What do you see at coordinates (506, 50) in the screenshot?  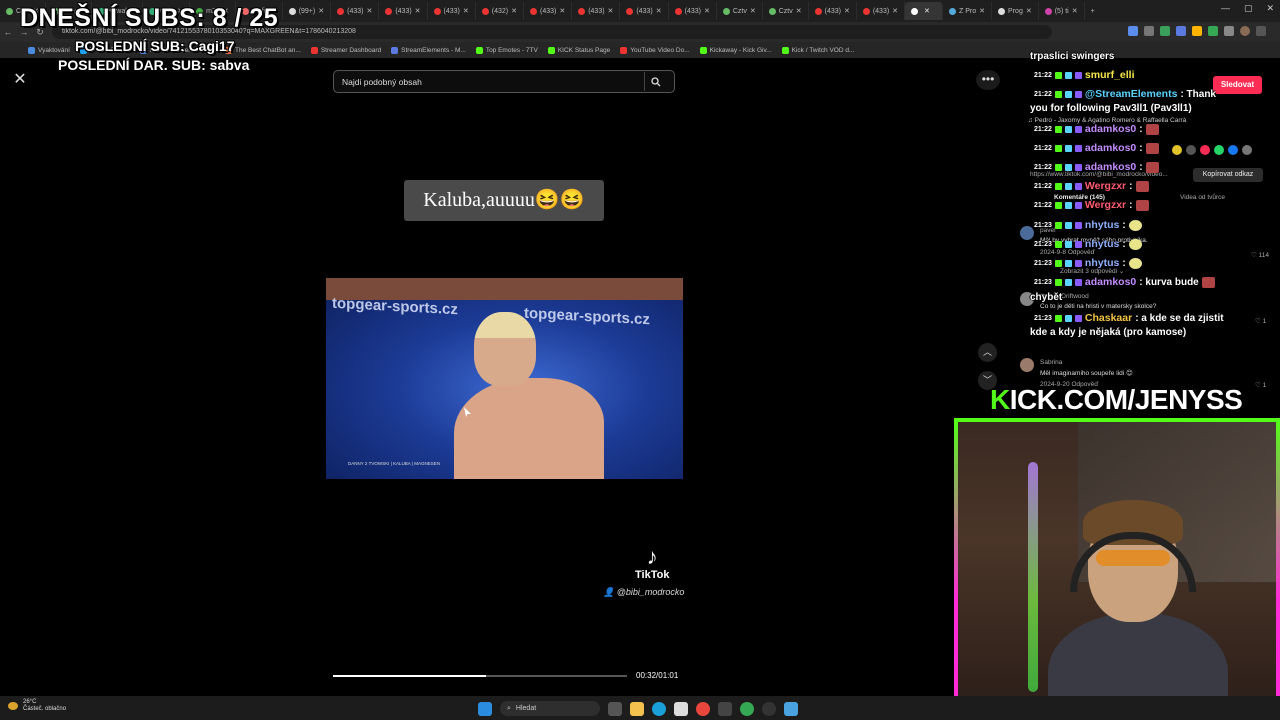 I see `bookmark-item: Top Emotes - 7TV` at bounding box center [506, 50].